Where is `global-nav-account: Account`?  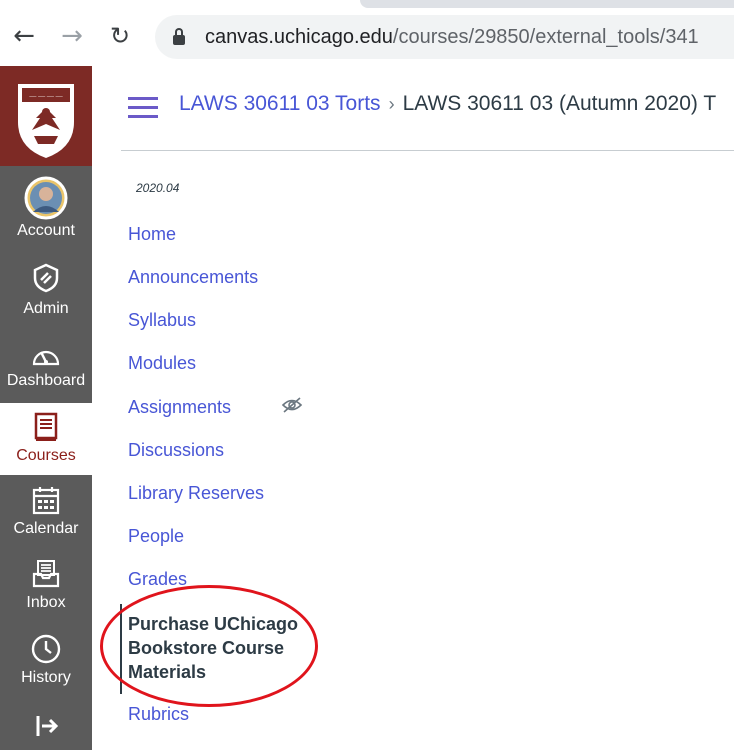 global-nav-account: Account is located at coordinates (46, 202).